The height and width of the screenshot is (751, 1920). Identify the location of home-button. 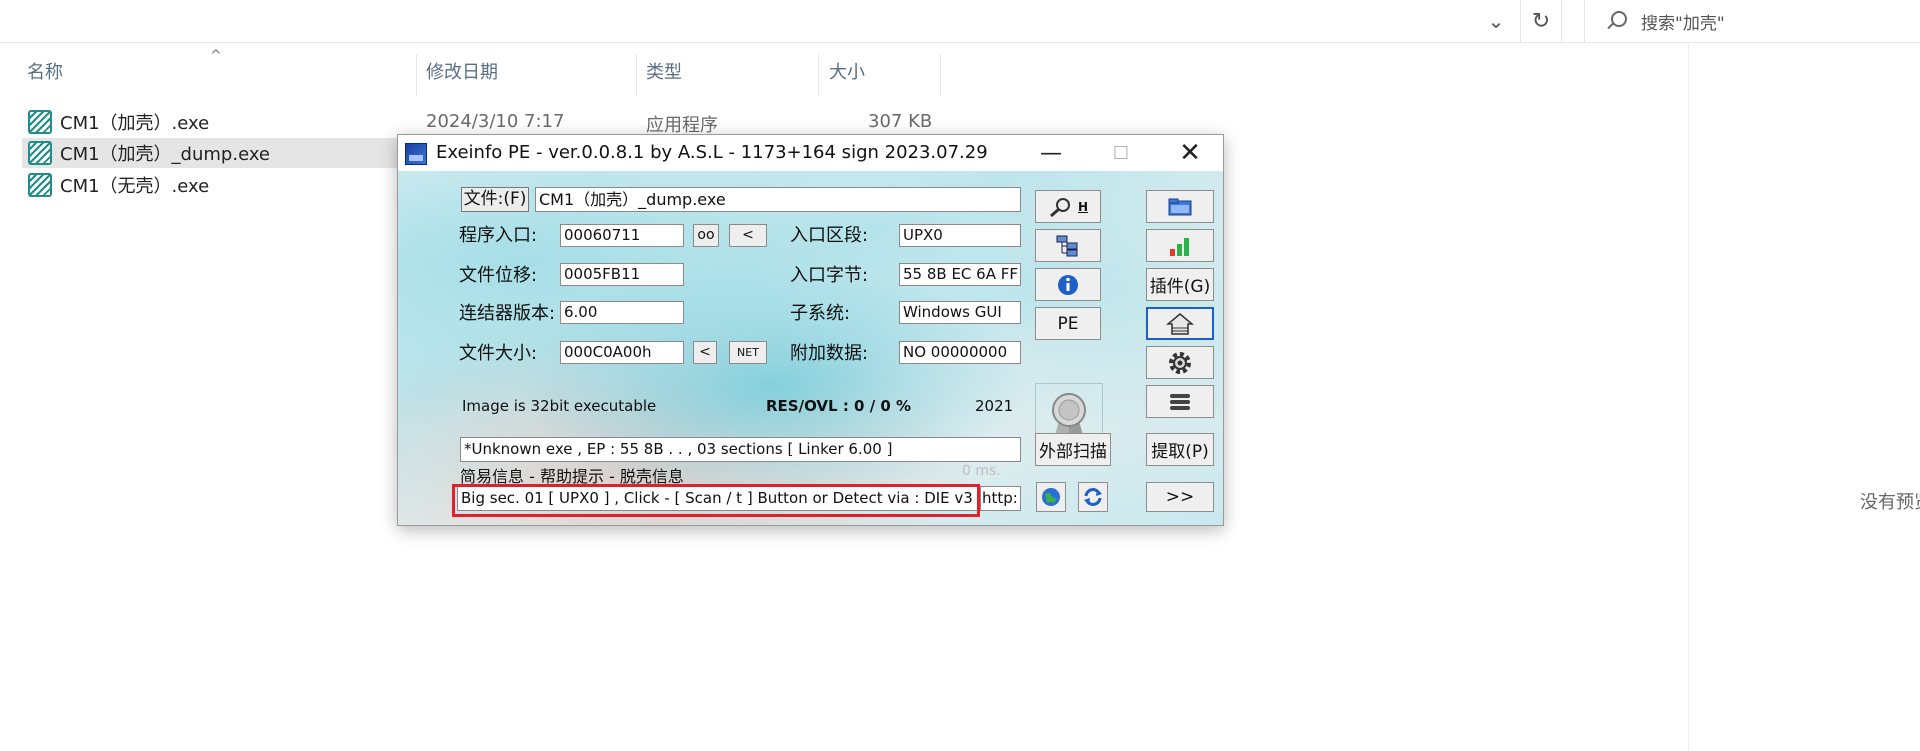
(1180, 323).